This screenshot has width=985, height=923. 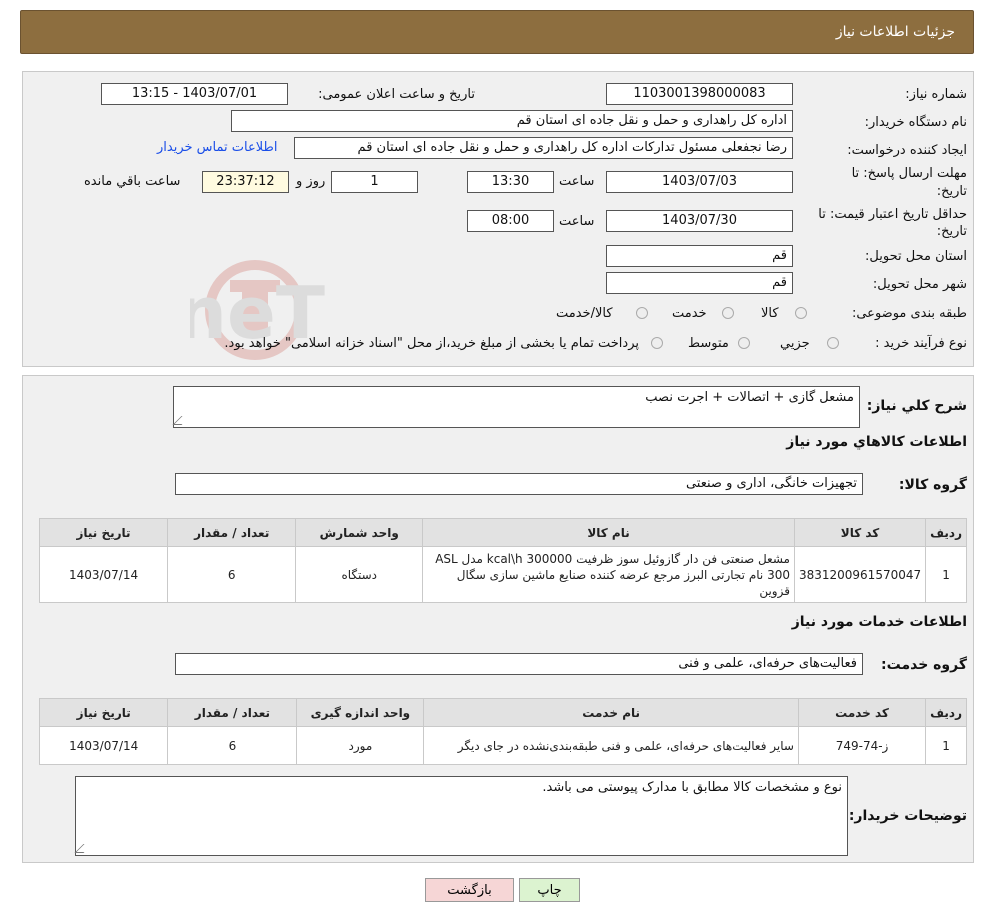 What do you see at coordinates (359, 574) in the screenshot?
I see `cell-unit: دستگاه` at bounding box center [359, 574].